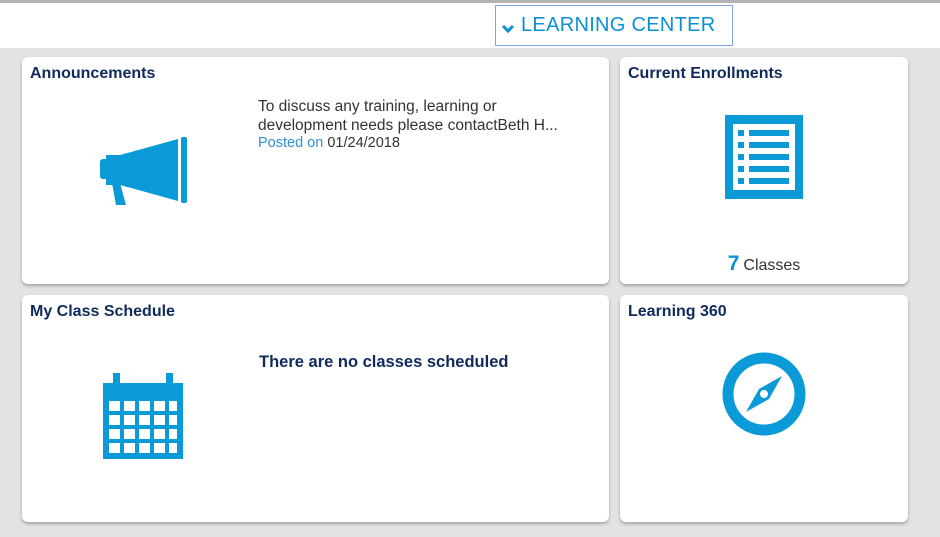  I want to click on learning-center-nav-button: LEARNING CENTER, so click(614, 25).